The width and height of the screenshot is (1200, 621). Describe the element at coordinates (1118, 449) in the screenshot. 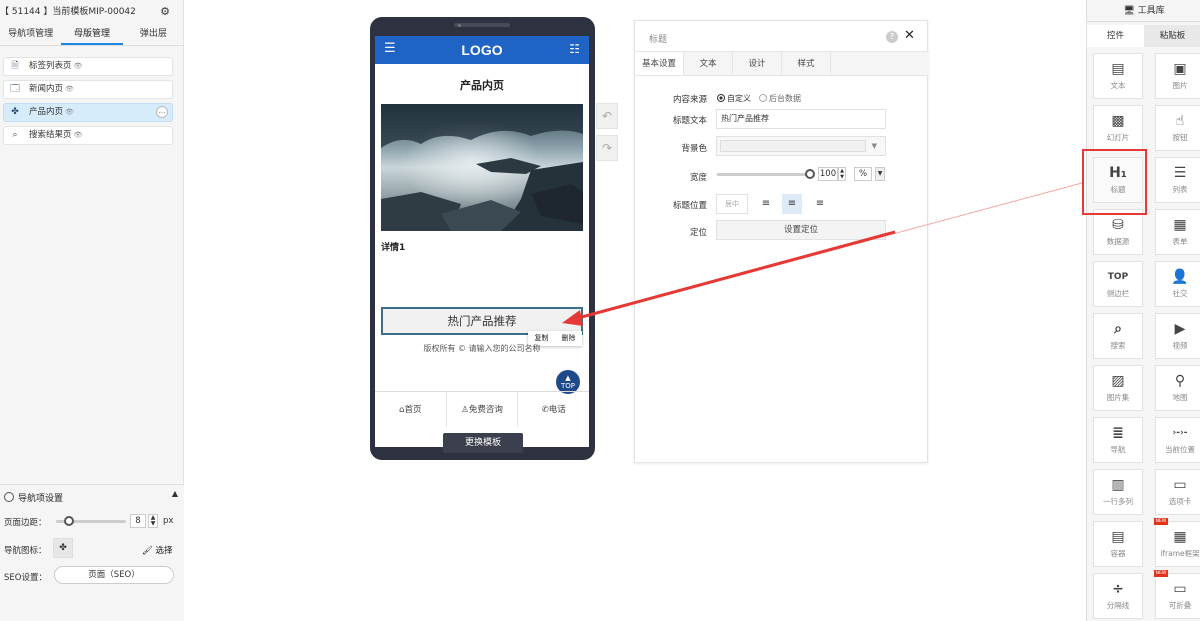

I see `tool-label: 导航` at that location.